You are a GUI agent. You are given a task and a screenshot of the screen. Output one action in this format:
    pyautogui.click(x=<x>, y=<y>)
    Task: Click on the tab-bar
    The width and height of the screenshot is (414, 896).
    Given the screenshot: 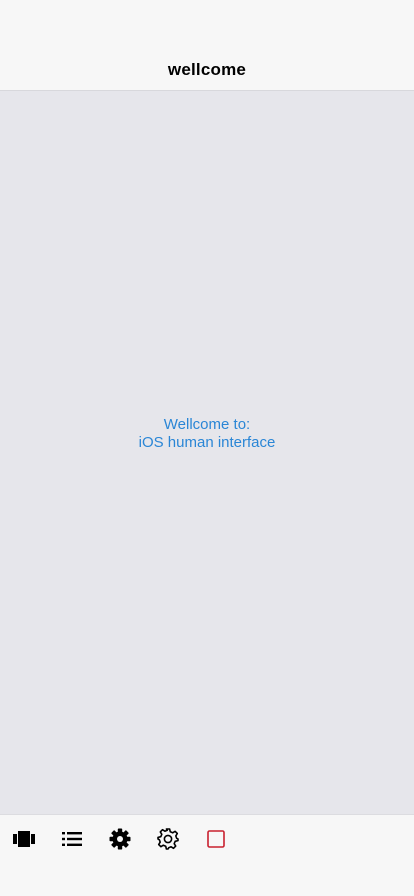 What is the action you would take?
    pyautogui.click(x=207, y=855)
    